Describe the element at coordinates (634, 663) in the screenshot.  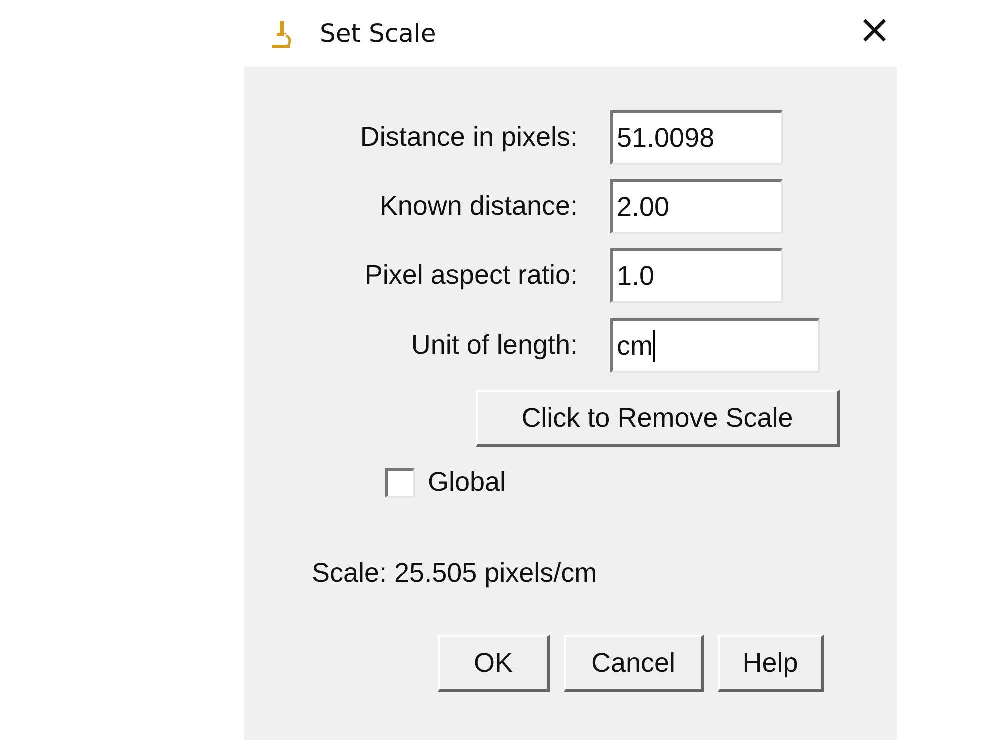
I see `dialog-button: Cancel` at that location.